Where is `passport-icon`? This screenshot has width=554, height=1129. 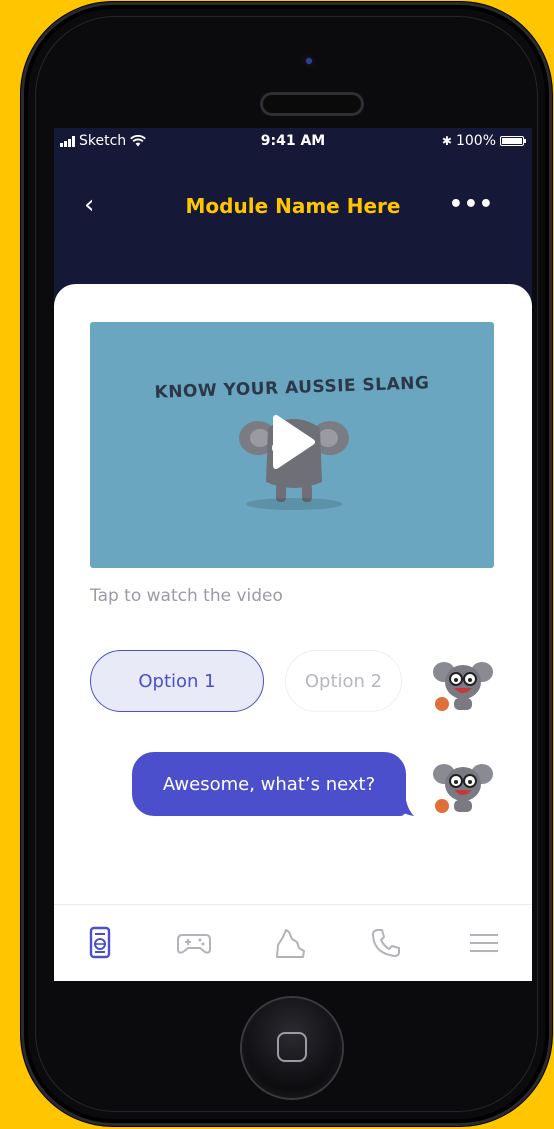
passport-icon is located at coordinates (100, 943).